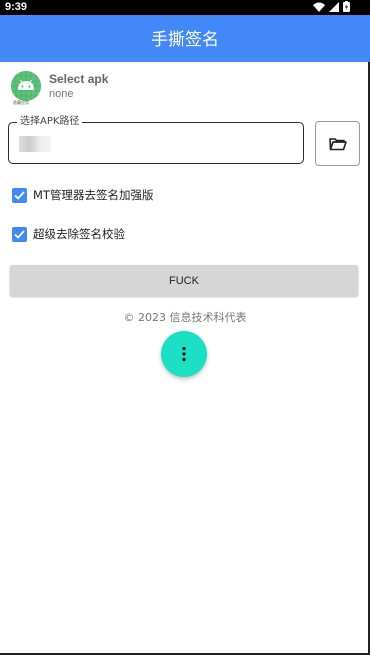  I want to click on more-options-fab, so click(184, 354).